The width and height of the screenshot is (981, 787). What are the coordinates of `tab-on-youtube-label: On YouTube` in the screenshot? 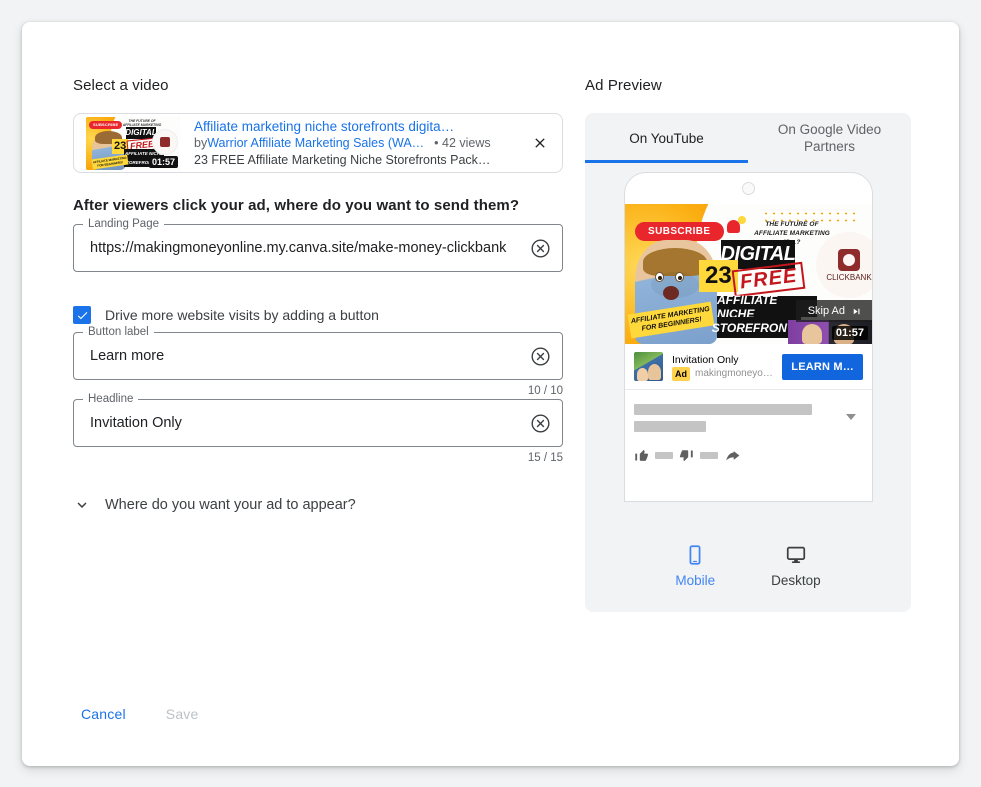 It's located at (666, 138).